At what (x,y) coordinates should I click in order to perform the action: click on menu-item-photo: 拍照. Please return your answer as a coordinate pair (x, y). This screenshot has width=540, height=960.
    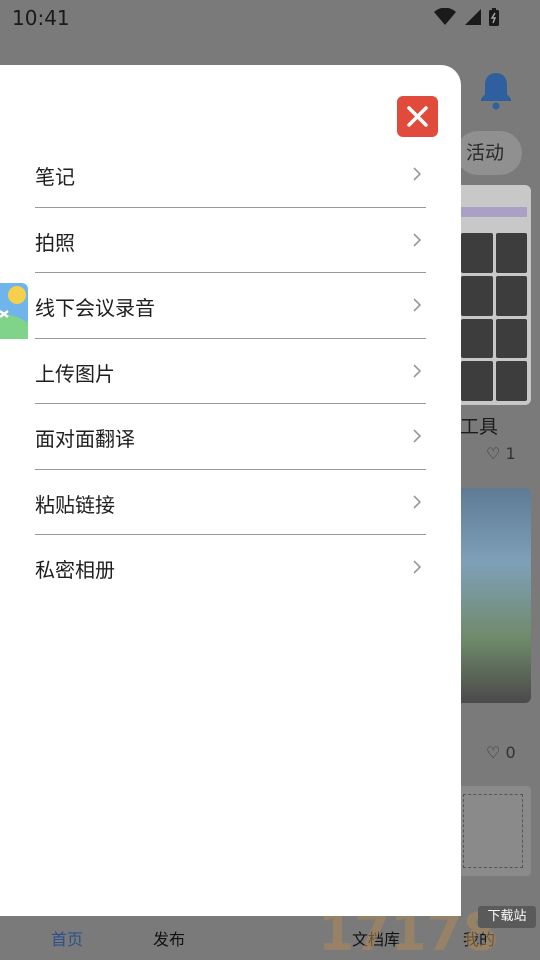
    Looking at the image, I should click on (230, 240).